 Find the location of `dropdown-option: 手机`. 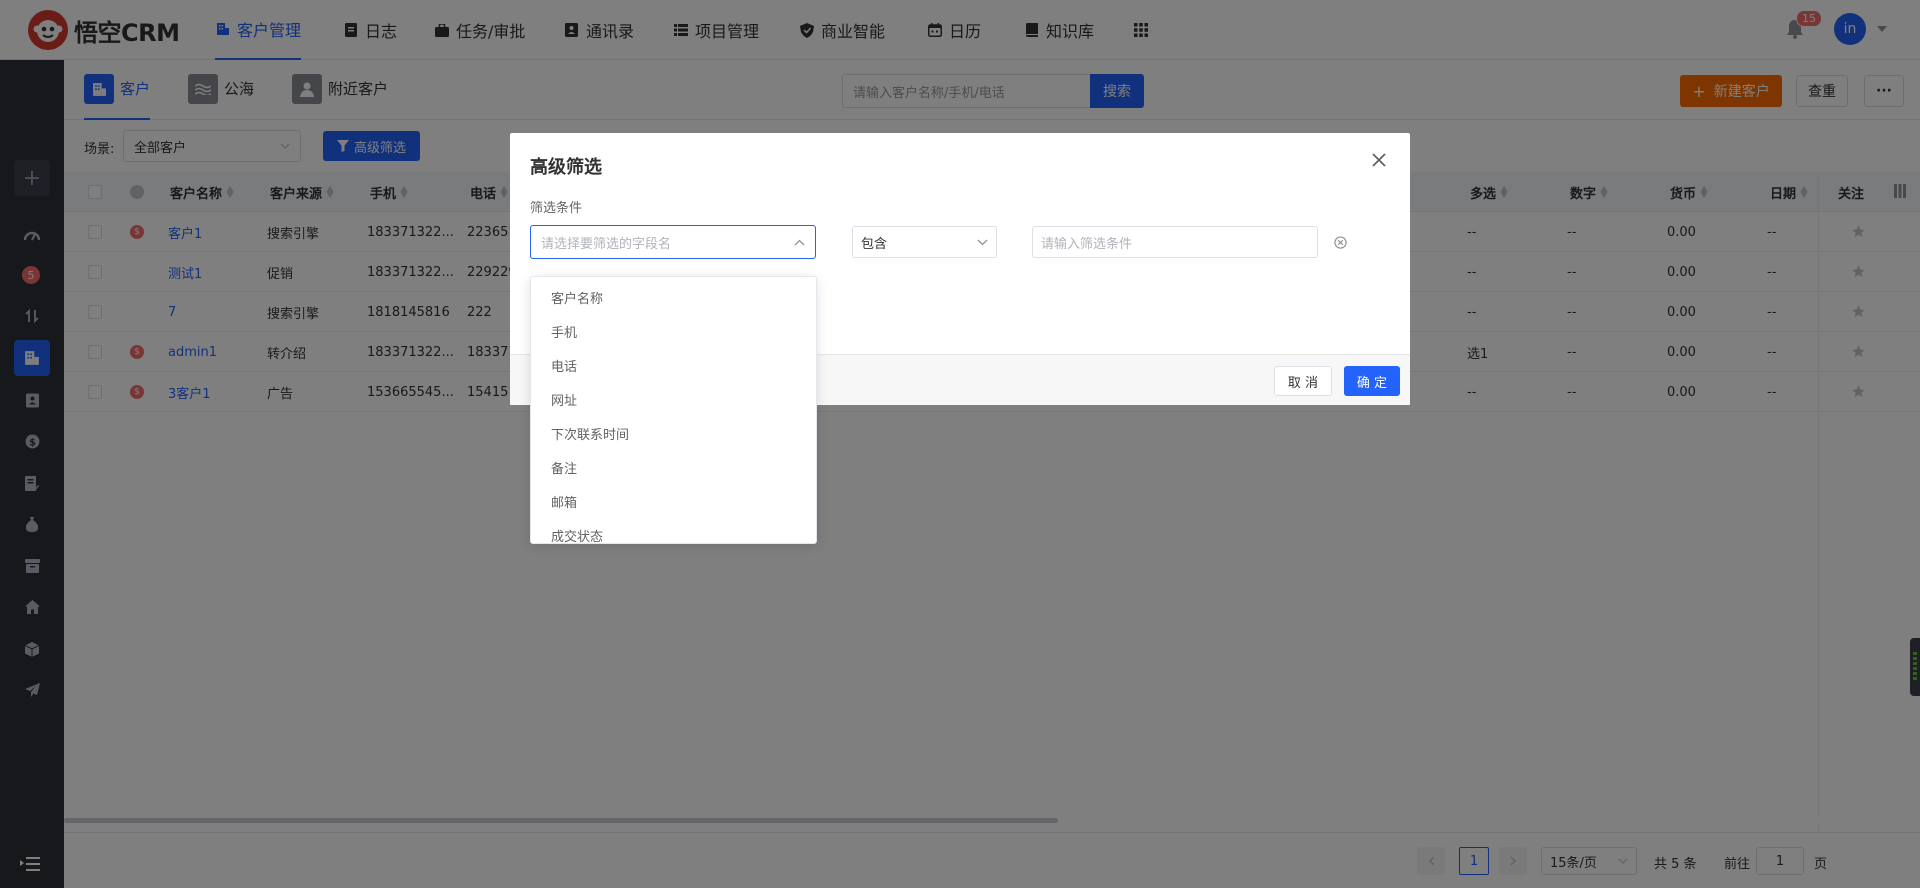

dropdown-option: 手机 is located at coordinates (673, 334).